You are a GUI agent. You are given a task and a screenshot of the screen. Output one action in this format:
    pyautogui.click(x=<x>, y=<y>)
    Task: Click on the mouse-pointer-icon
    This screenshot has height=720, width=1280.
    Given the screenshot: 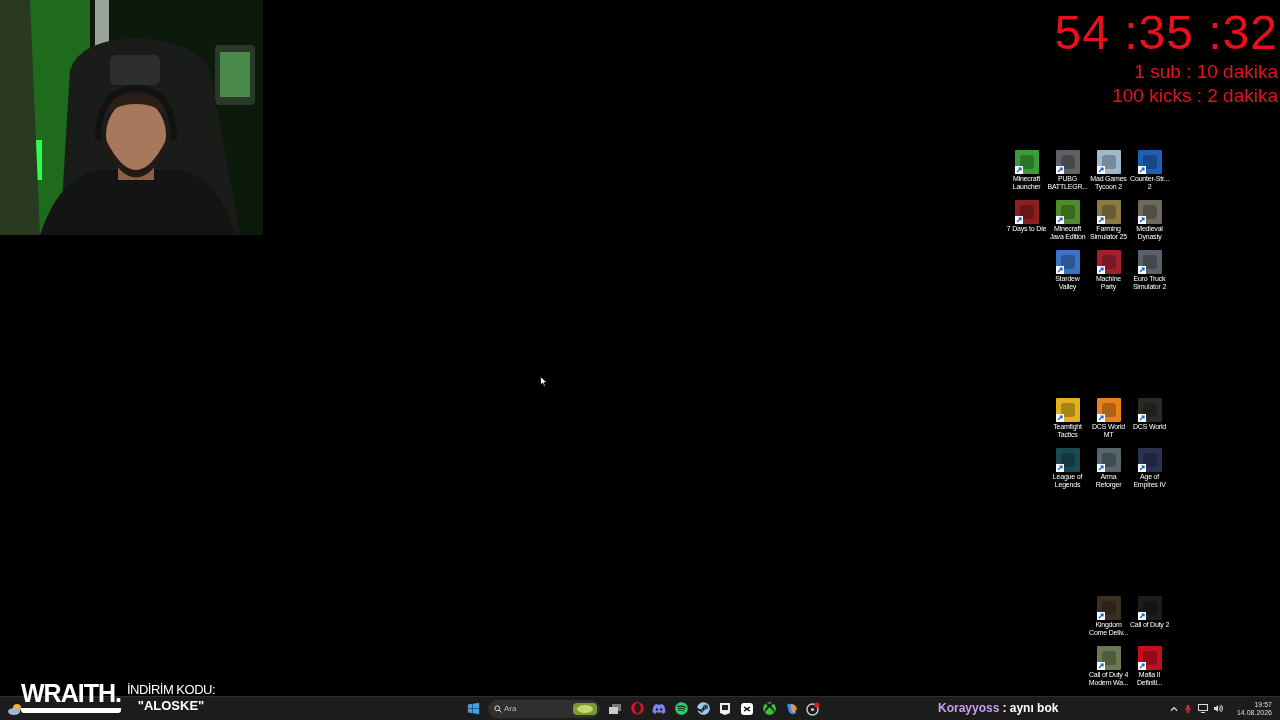 What is the action you would take?
    pyautogui.click(x=544, y=381)
    